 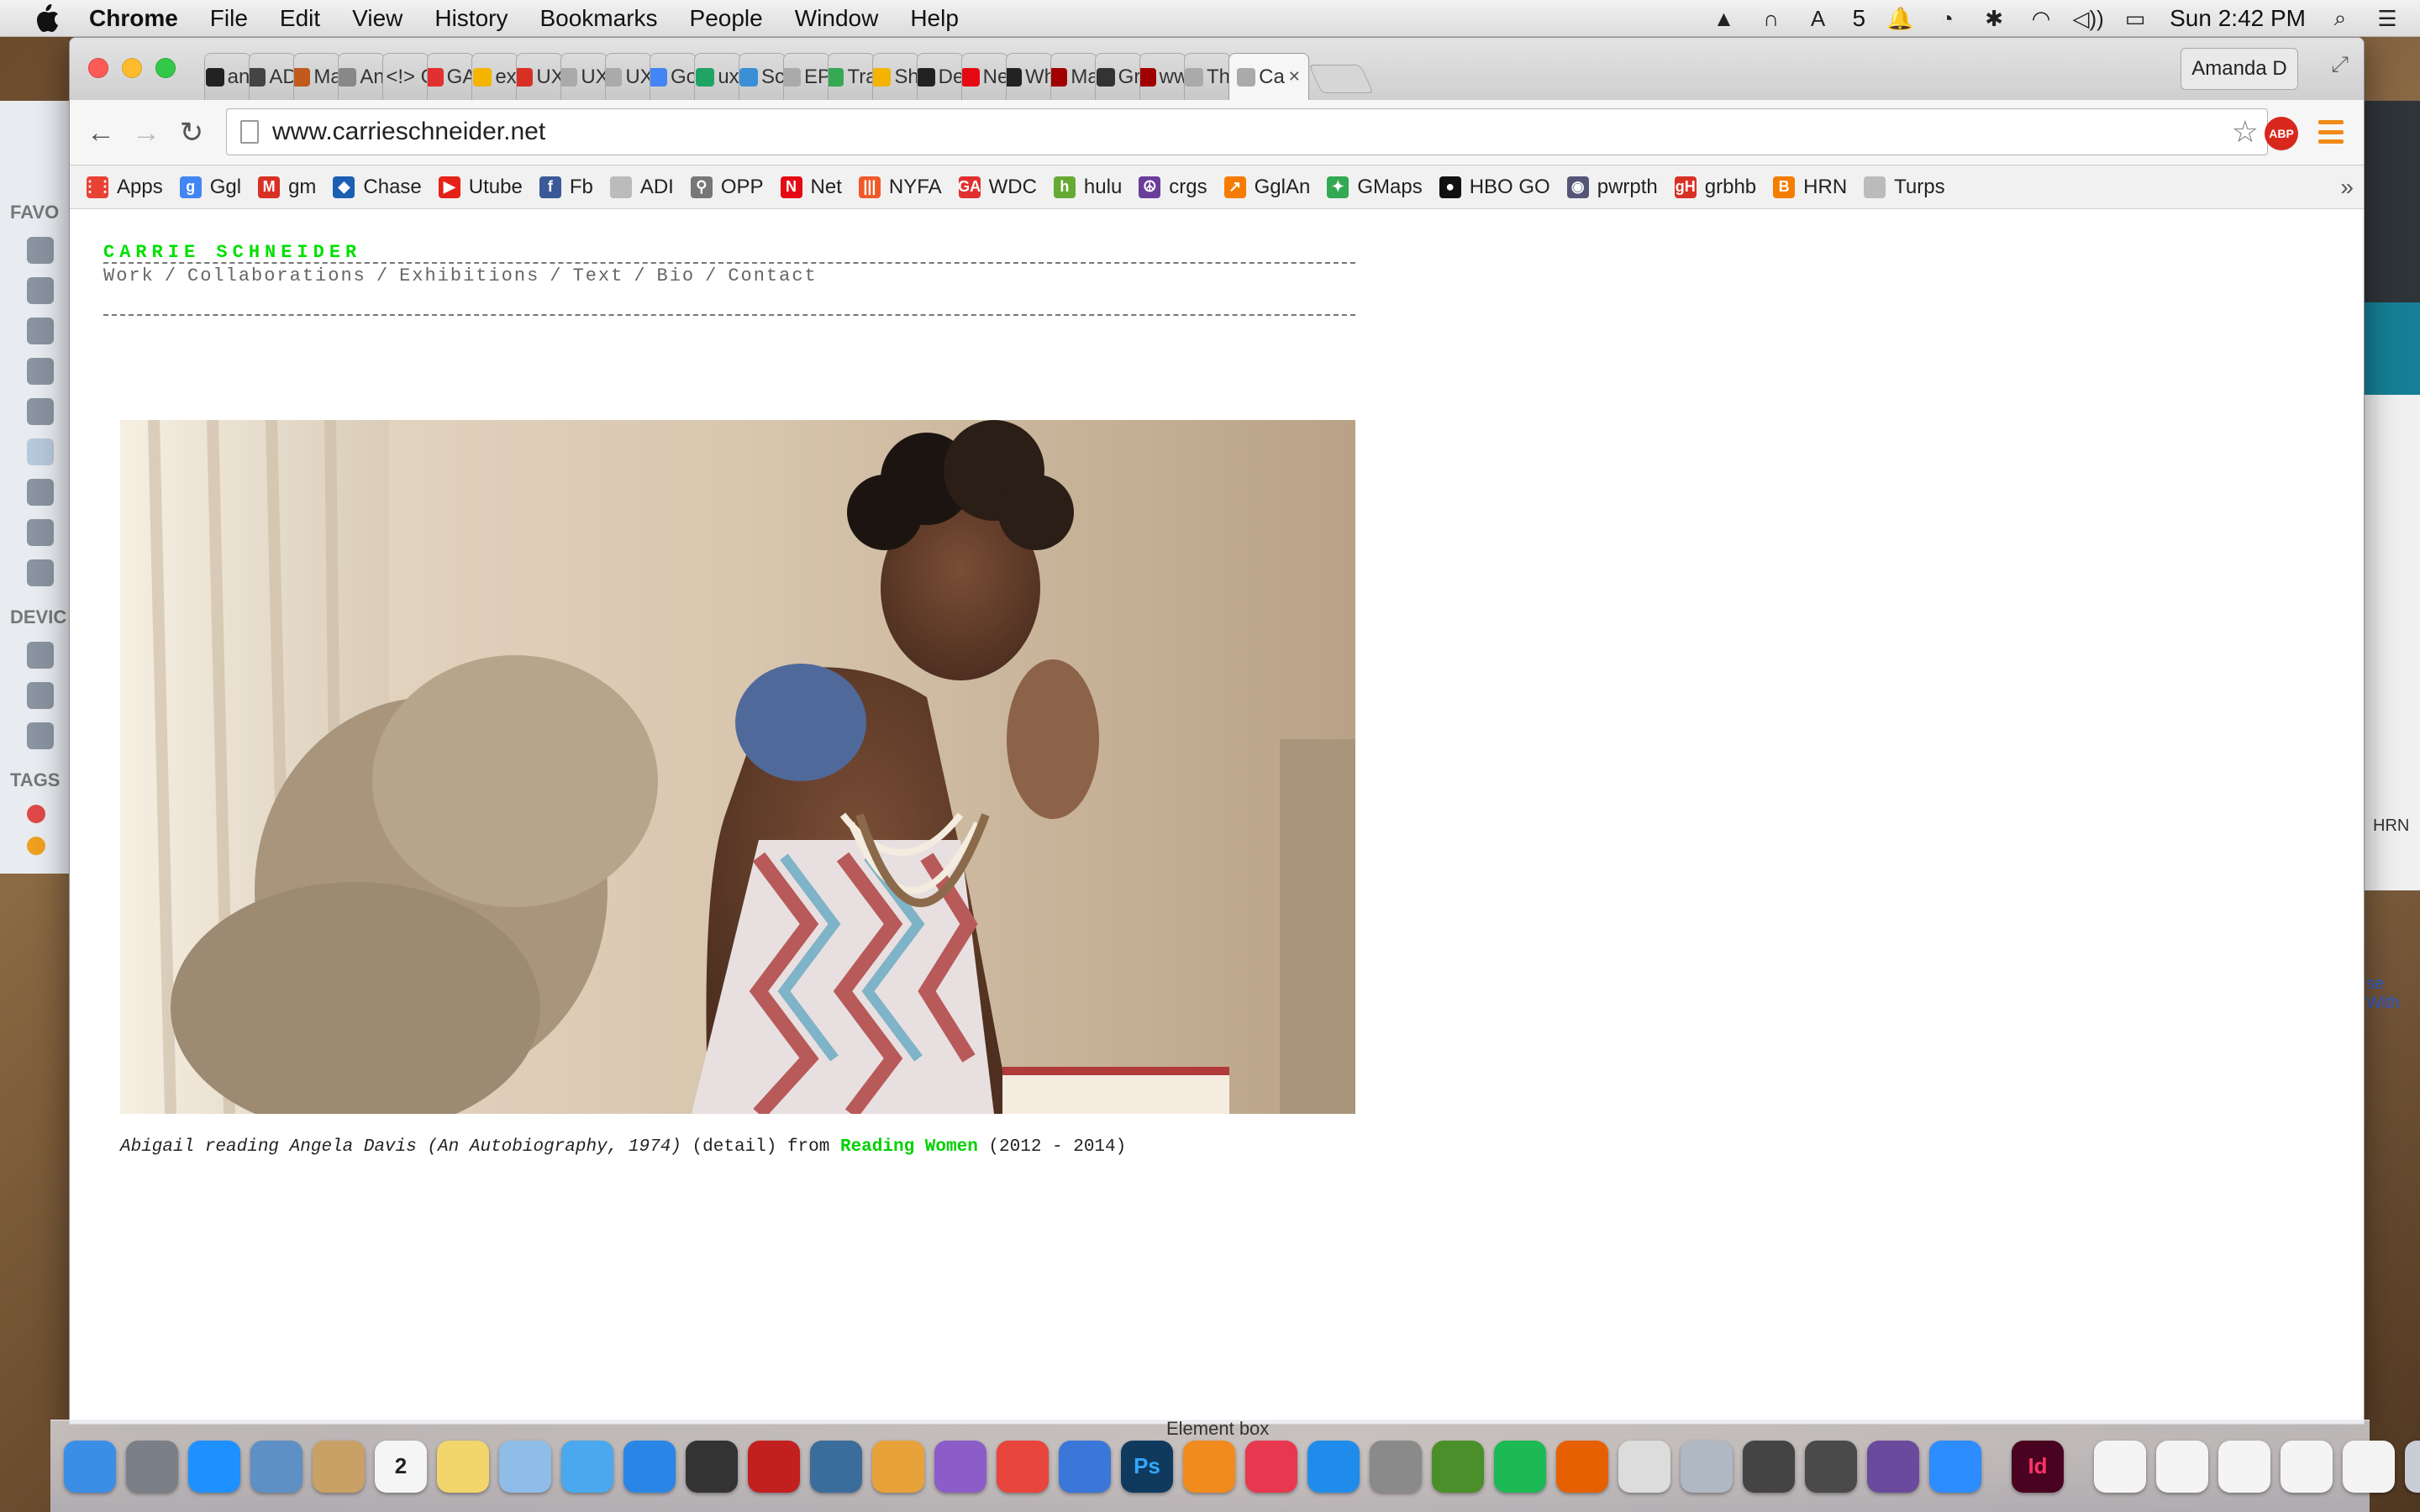 I want to click on bookmark-item: gH grbhb, so click(x=1715, y=187).